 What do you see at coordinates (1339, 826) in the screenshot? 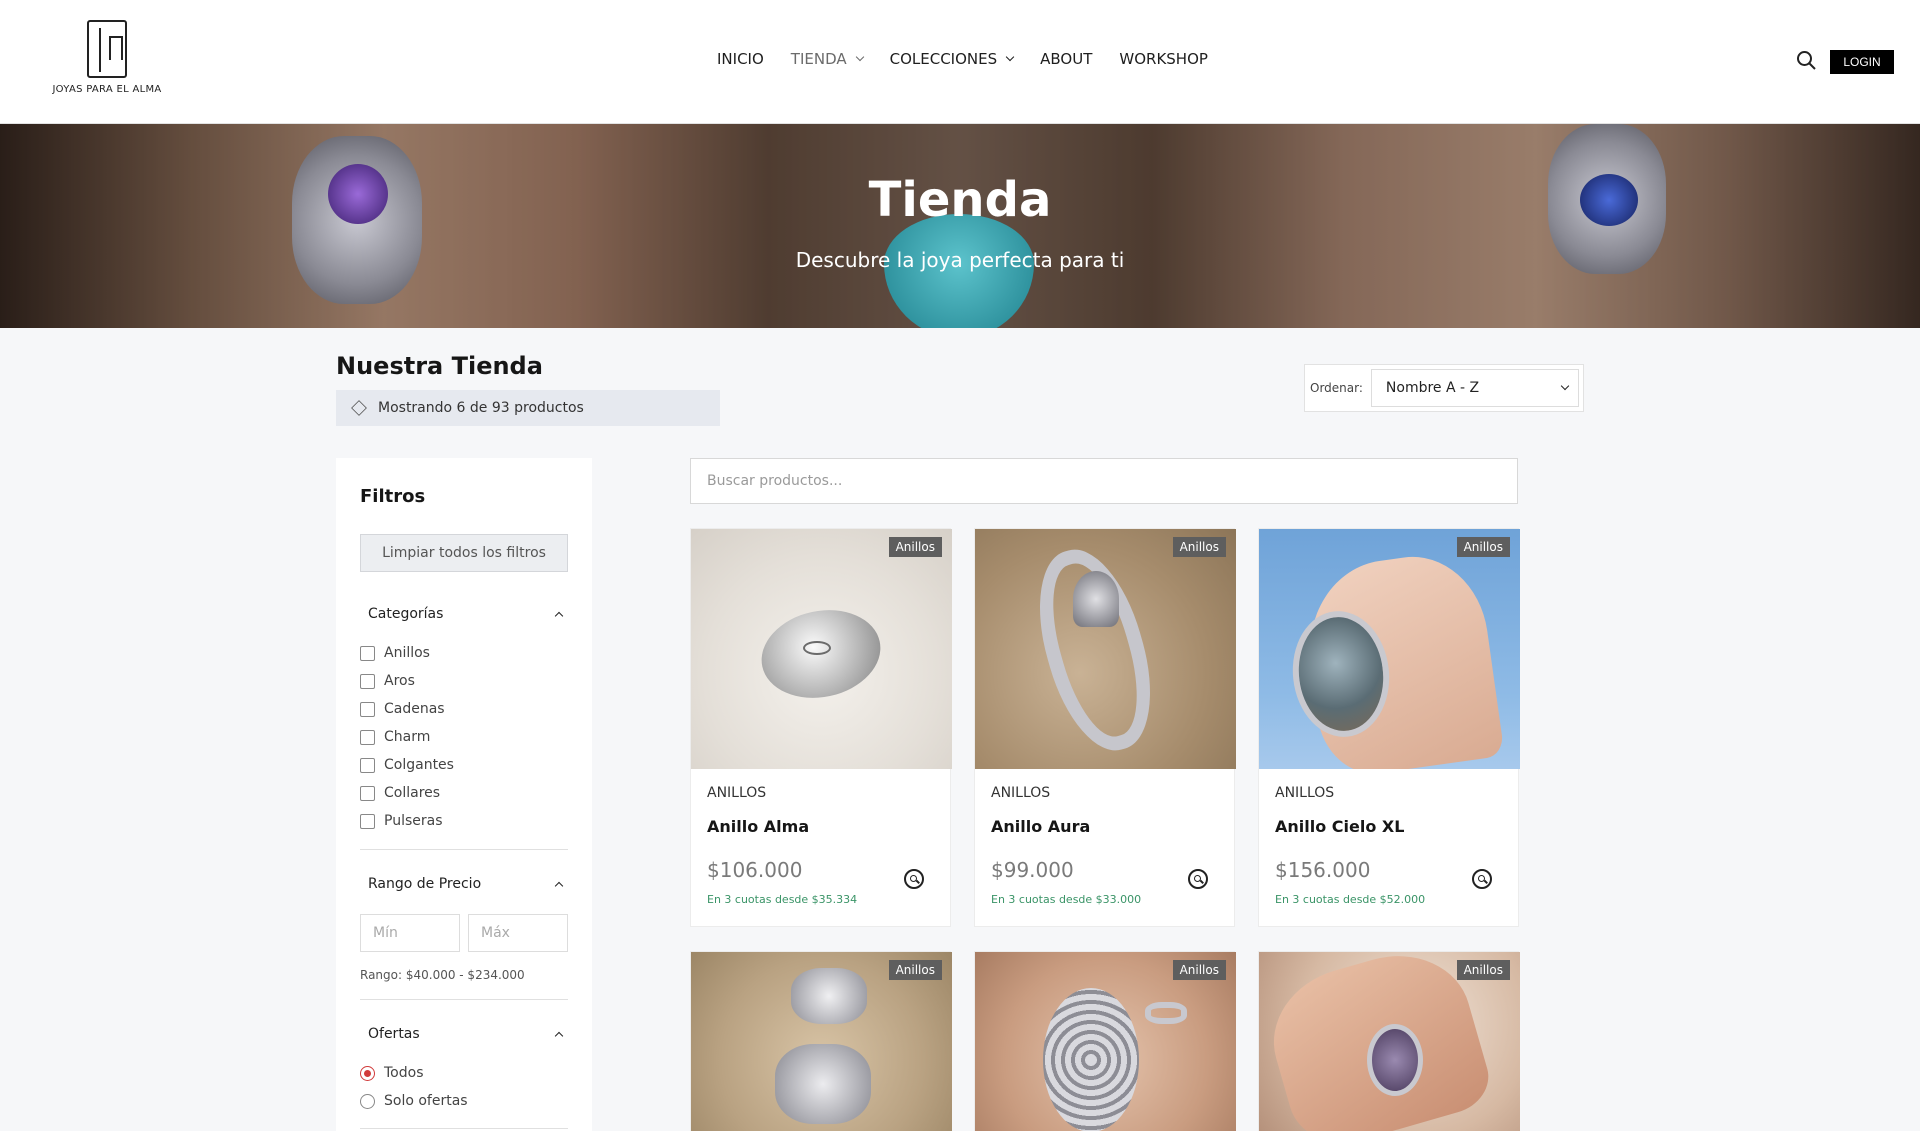
I see `product-name: Anillo Cielo XL` at bounding box center [1339, 826].